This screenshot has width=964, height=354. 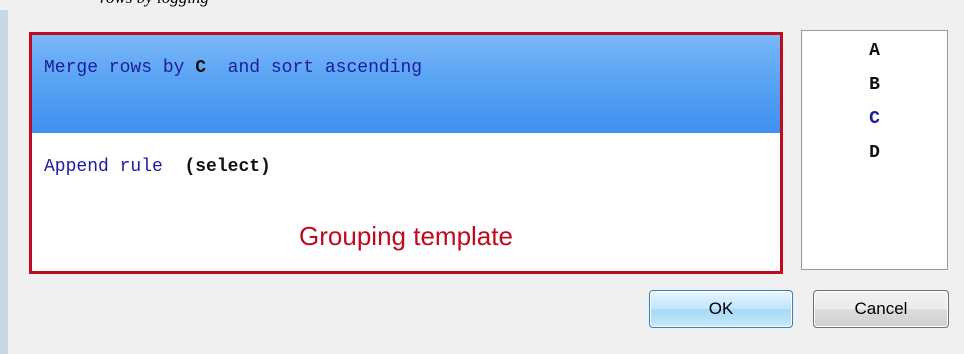 I want to click on column-list-item-b: B, so click(x=874, y=85).